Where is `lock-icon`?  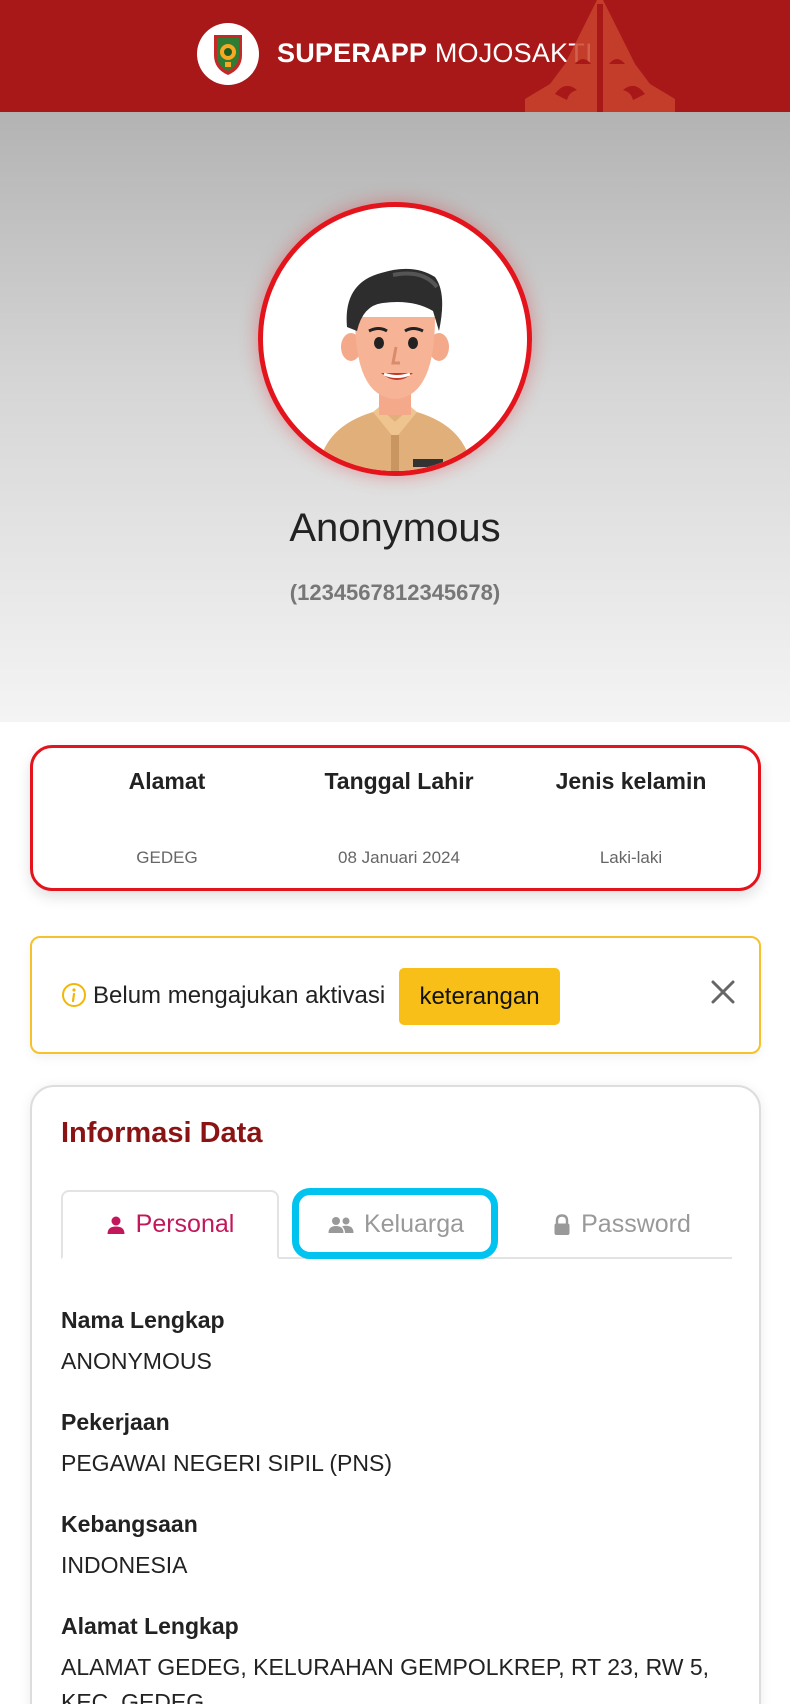 lock-icon is located at coordinates (562, 1224).